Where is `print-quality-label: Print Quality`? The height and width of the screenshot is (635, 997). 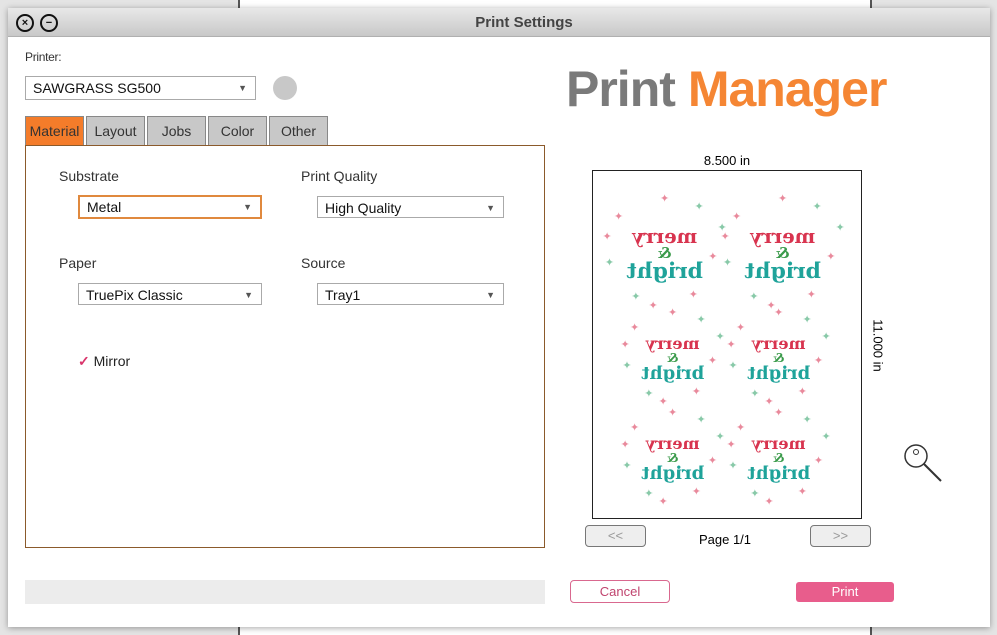
print-quality-label: Print Quality is located at coordinates (339, 176).